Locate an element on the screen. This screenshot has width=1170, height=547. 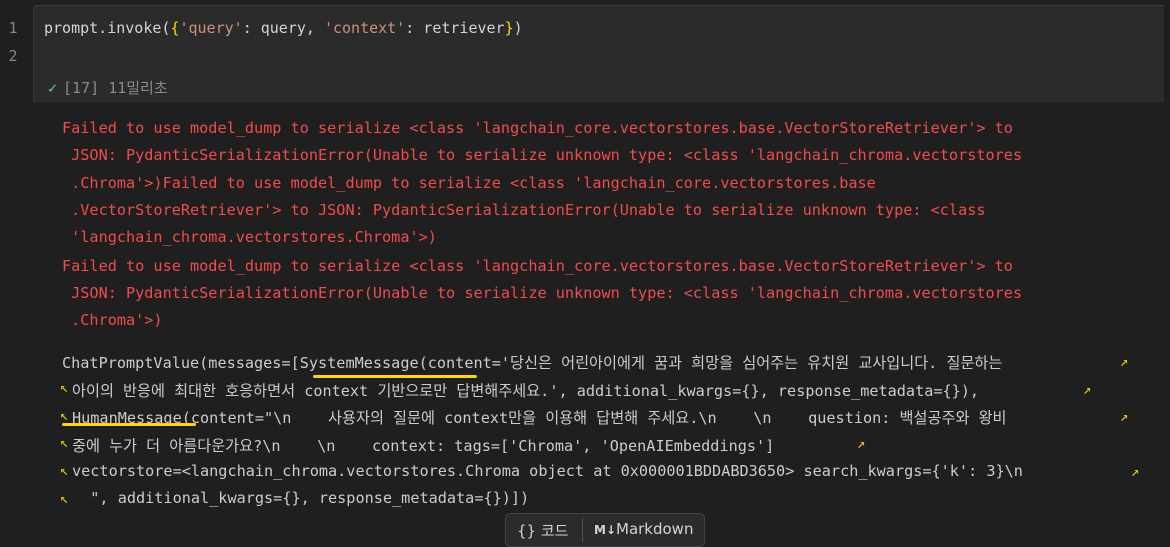
add-markdown-cell-button: M↓Markdown is located at coordinates (643, 529).